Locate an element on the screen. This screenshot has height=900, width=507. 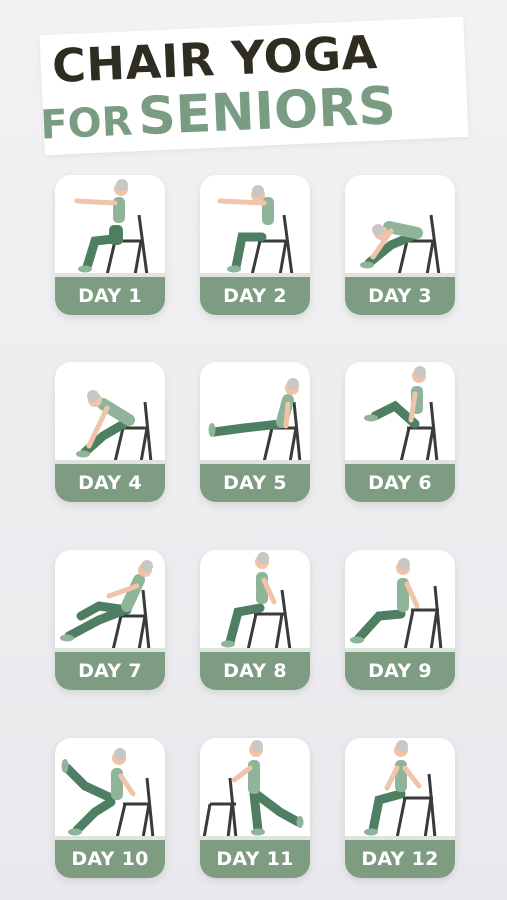
day-label: DAY 5 is located at coordinates (255, 483).